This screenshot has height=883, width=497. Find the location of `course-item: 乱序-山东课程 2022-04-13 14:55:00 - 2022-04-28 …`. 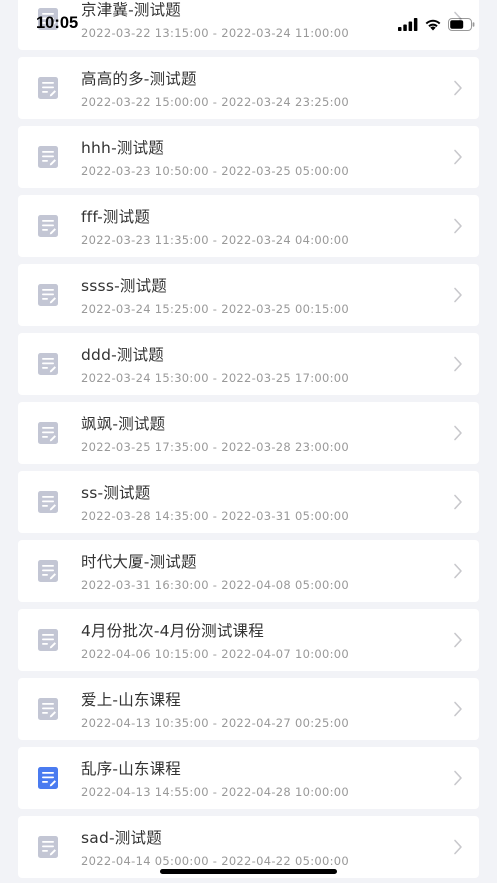

course-item: 乱序-山东课程 2022-04-13 14:55:00 - 2022-04-28 … is located at coordinates (248, 778).